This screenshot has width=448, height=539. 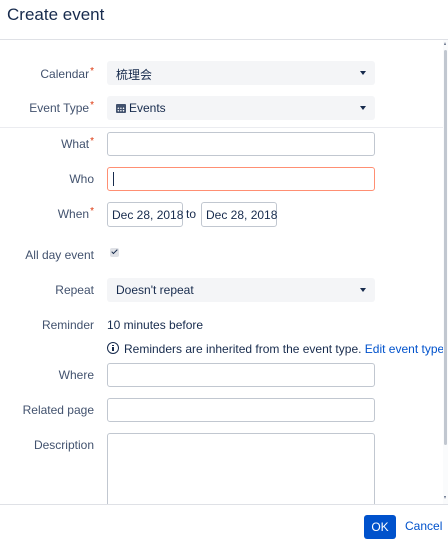 I want to click on description-textarea, so click(x=241, y=468).